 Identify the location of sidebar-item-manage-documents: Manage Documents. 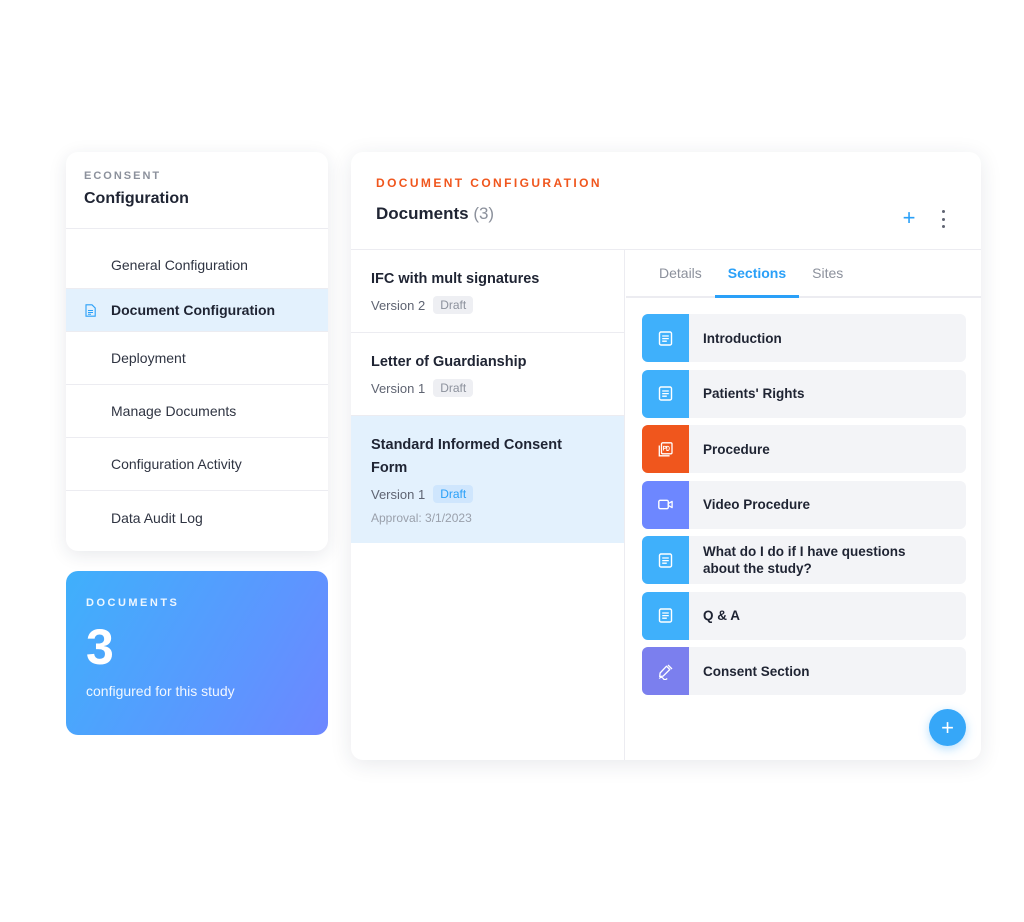
(197, 411).